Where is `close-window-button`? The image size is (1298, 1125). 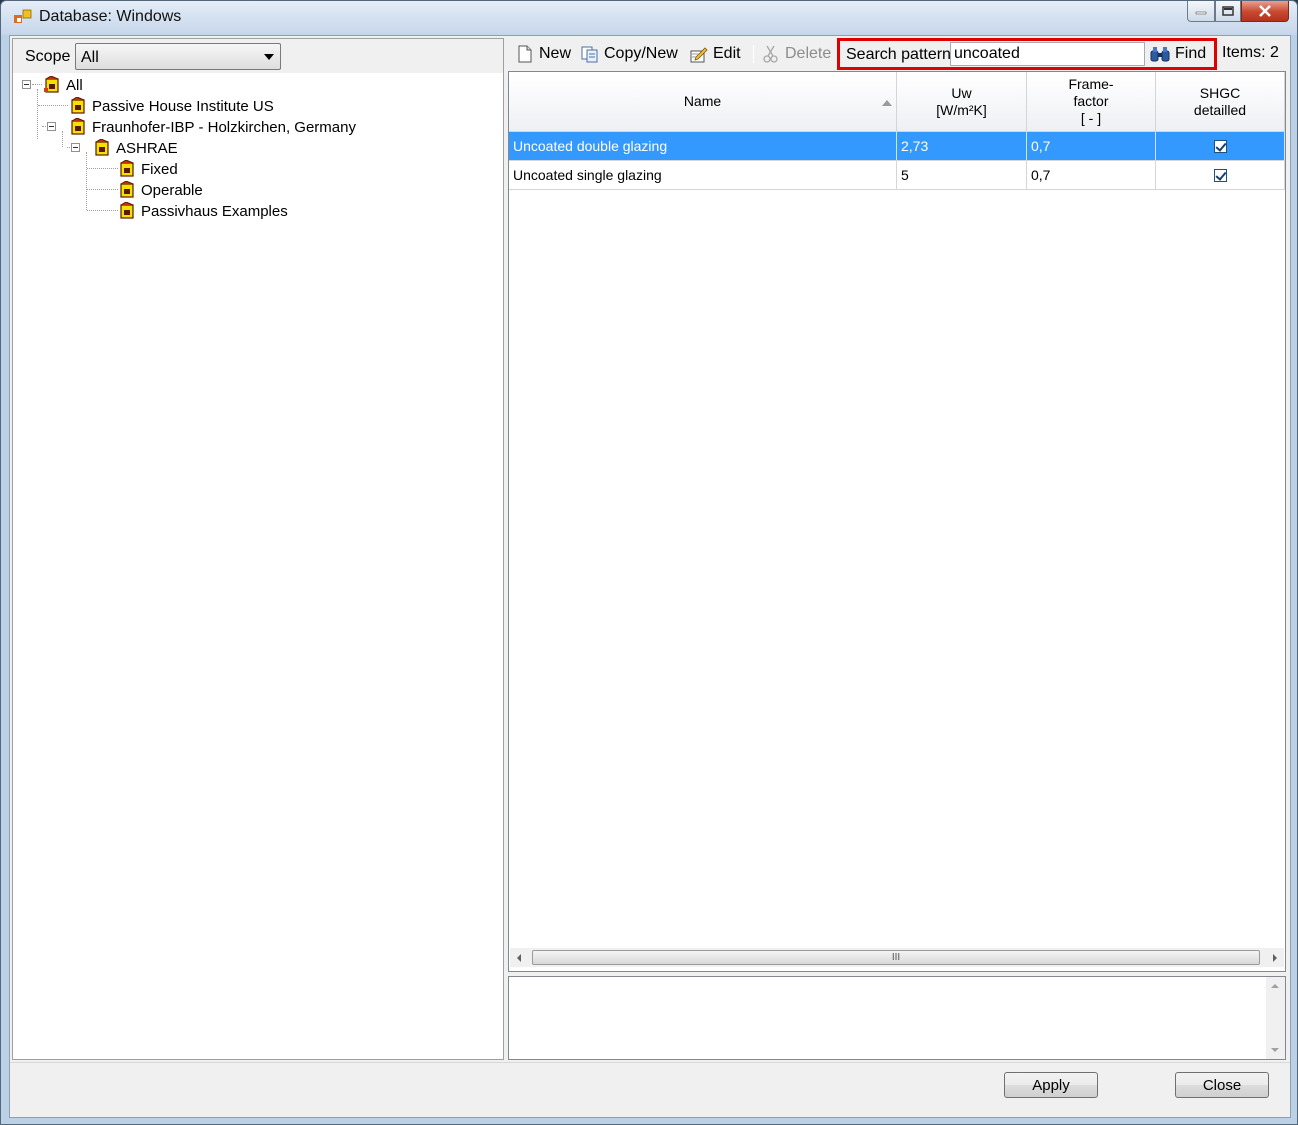
close-window-button is located at coordinates (1265, 11).